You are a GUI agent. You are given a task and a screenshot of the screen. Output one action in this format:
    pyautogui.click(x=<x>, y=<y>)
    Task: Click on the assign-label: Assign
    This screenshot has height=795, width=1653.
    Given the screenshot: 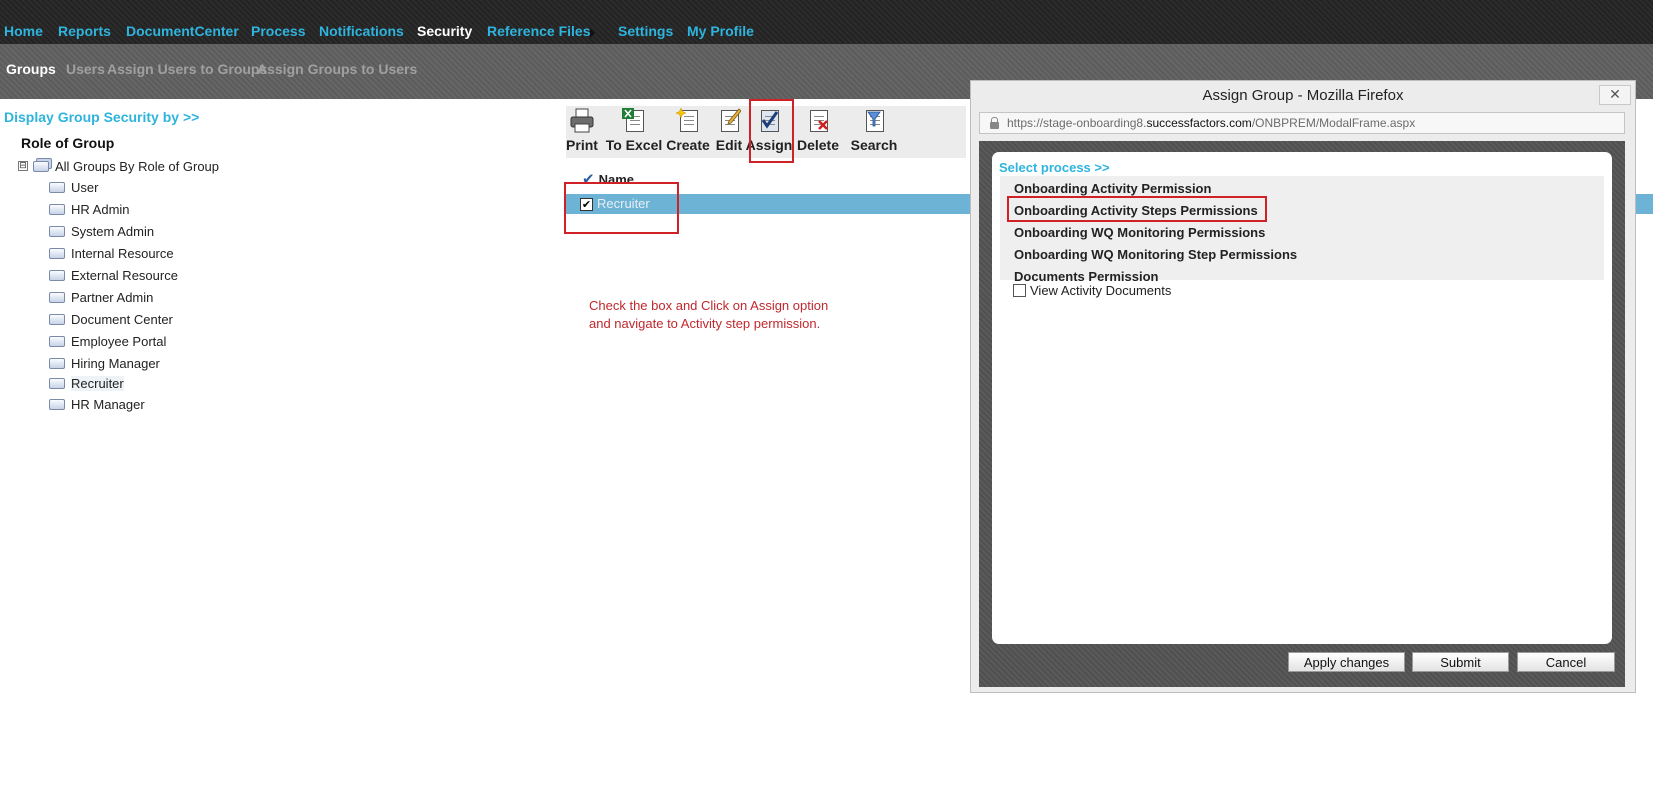 What is the action you would take?
    pyautogui.click(x=769, y=145)
    